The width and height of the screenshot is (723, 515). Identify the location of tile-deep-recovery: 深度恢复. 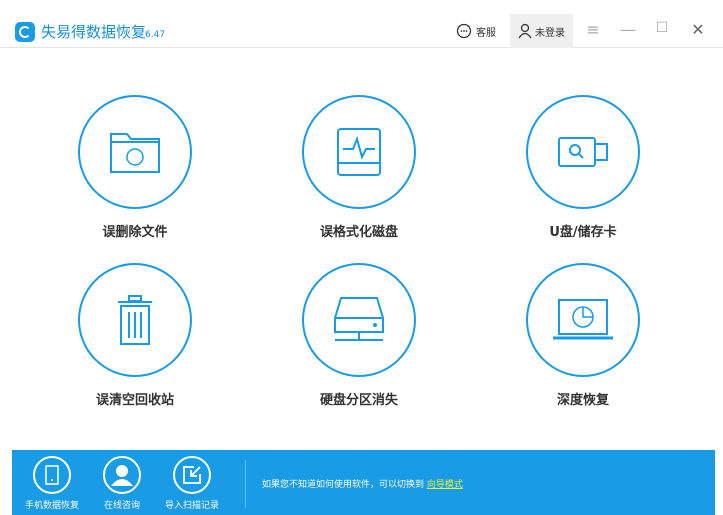
(583, 335).